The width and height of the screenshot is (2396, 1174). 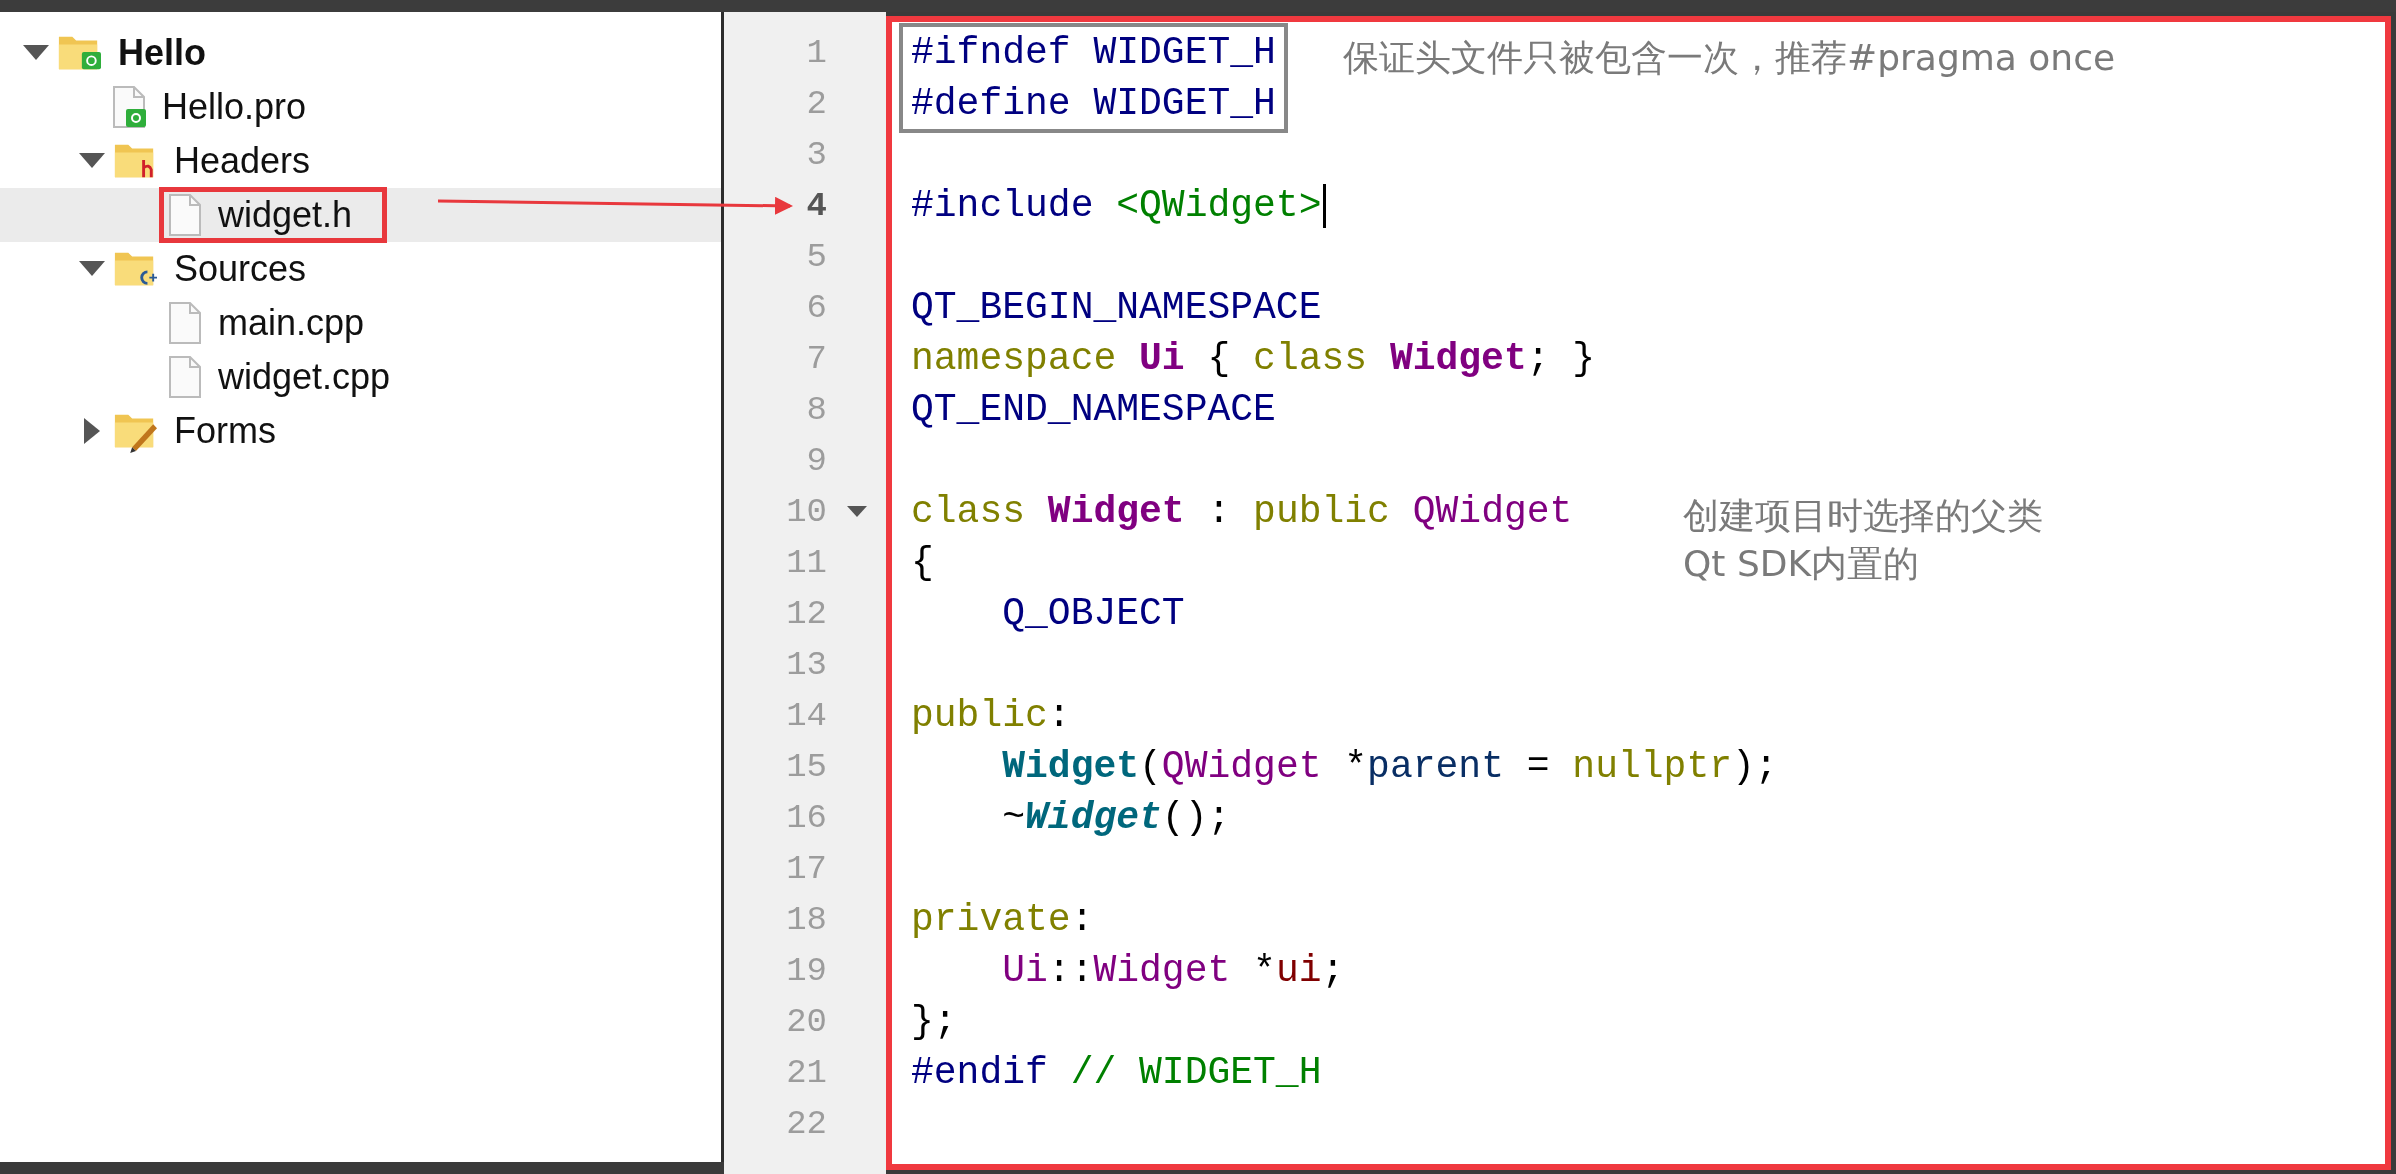 I want to click on code-line: namespace Ui { class Widget; }, so click(x=1253, y=359).